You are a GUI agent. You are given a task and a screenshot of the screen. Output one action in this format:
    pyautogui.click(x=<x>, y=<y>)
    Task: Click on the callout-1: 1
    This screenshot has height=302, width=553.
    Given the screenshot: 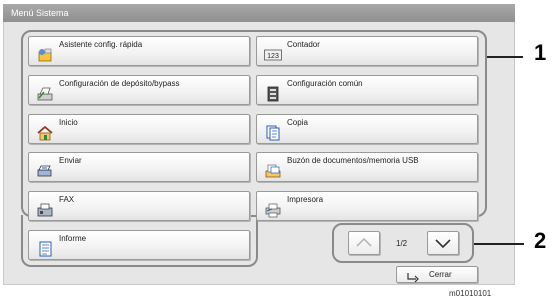 What is the action you would take?
    pyautogui.click(x=540, y=52)
    